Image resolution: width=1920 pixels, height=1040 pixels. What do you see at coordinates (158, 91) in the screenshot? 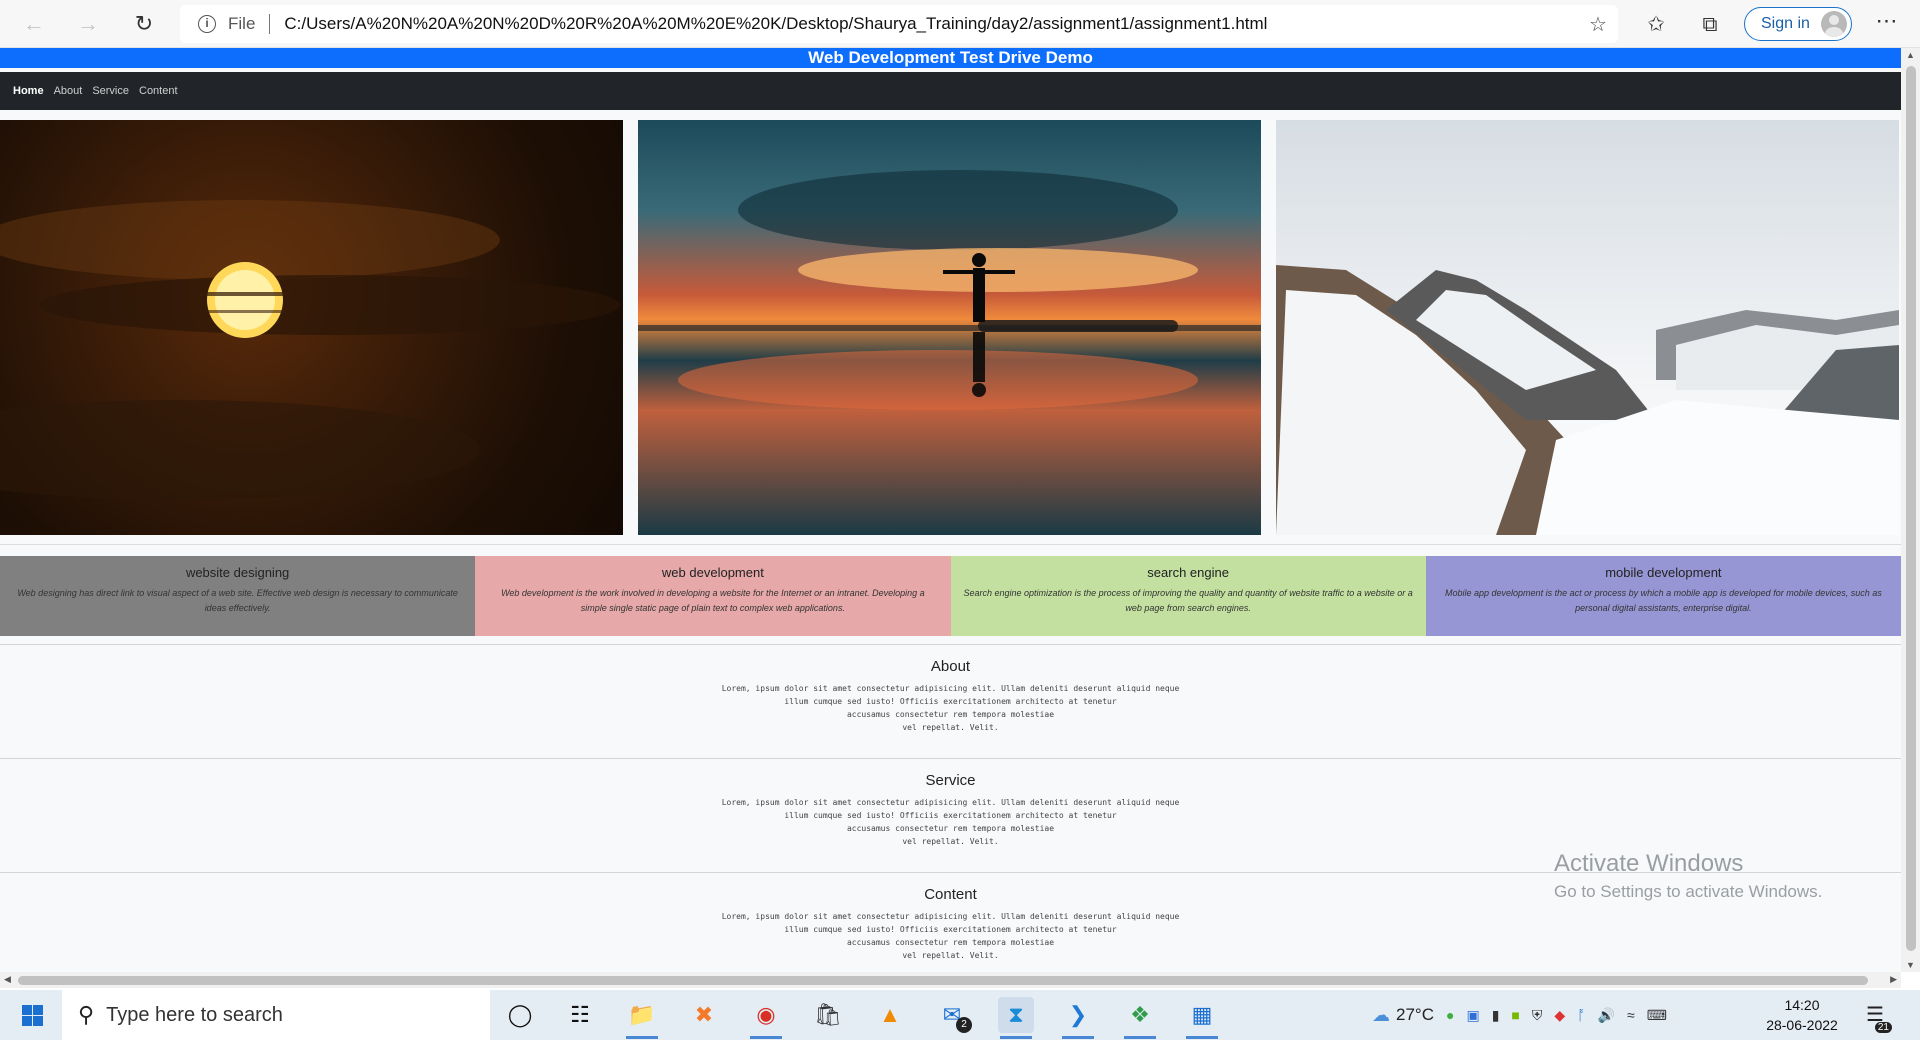
I see `nav-link-content: Content` at bounding box center [158, 91].